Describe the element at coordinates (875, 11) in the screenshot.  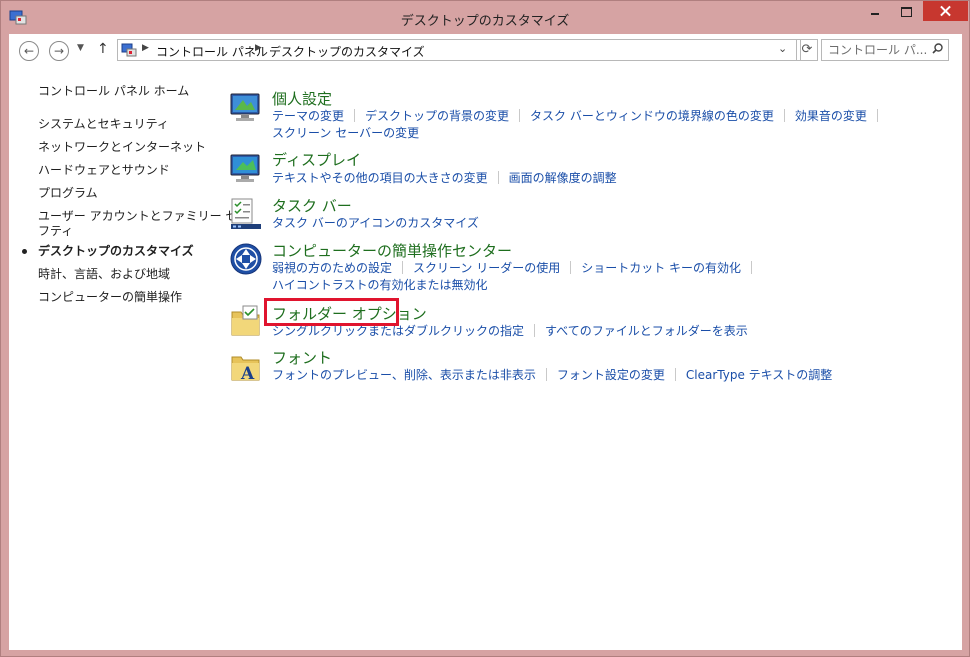
I see `minimize-button` at that location.